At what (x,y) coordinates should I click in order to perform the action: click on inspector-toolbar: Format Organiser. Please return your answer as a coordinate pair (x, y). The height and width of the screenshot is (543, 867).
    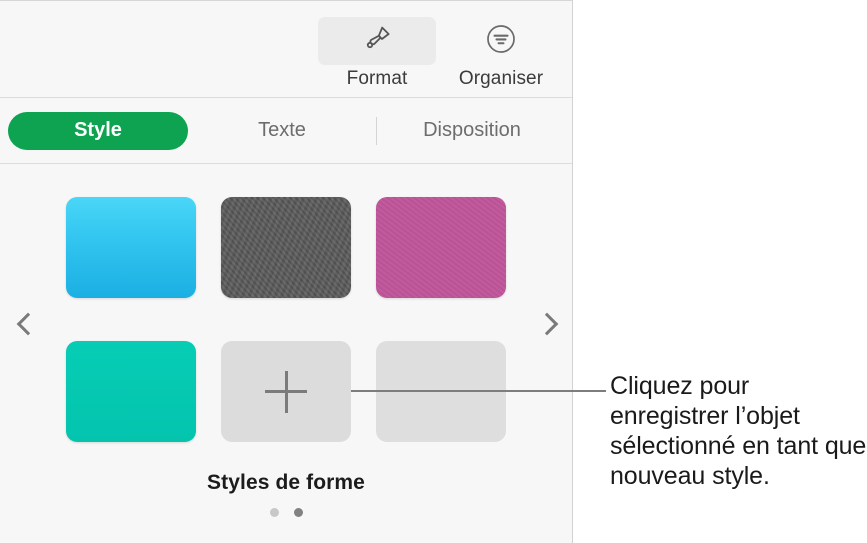
    Looking at the image, I should click on (286, 49).